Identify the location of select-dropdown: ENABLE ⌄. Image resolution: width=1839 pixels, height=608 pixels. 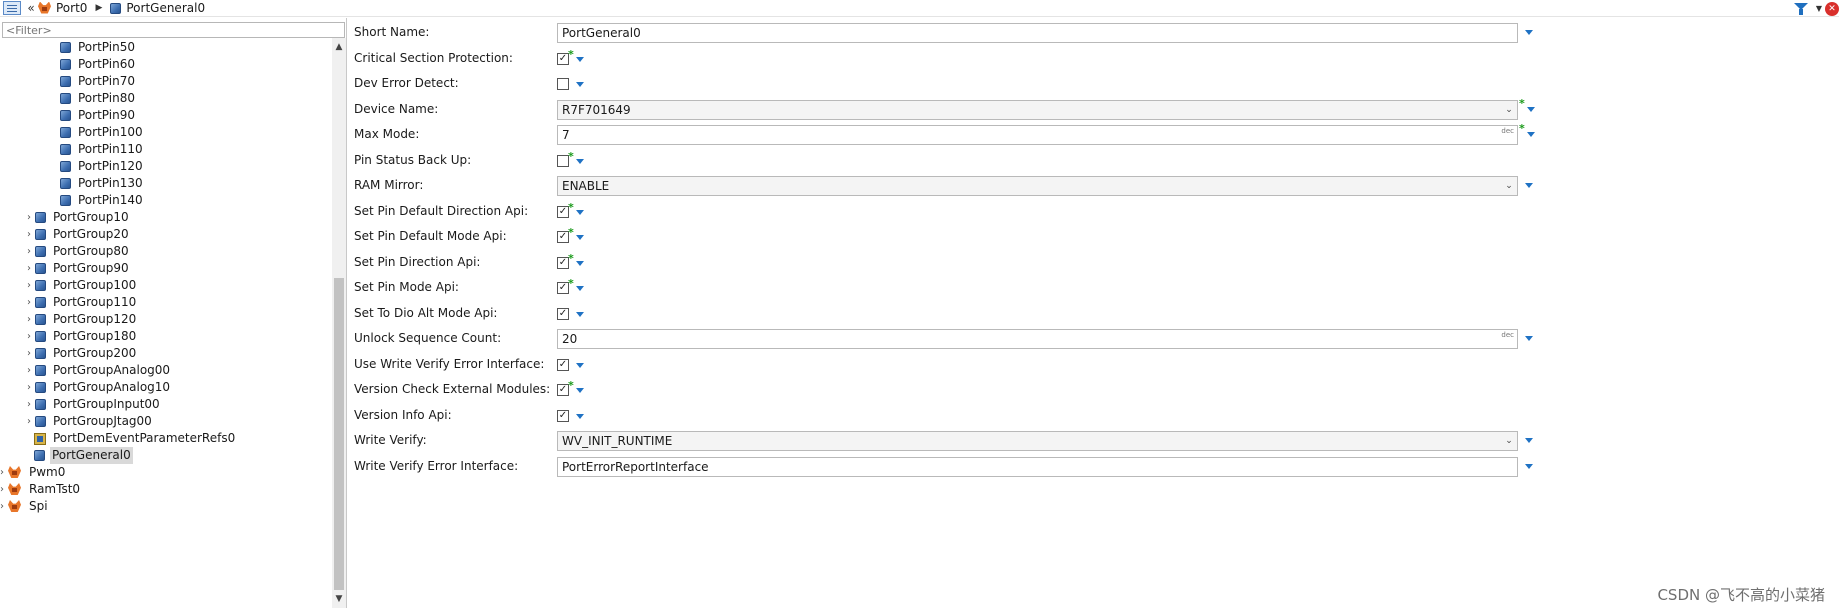
(1037, 186).